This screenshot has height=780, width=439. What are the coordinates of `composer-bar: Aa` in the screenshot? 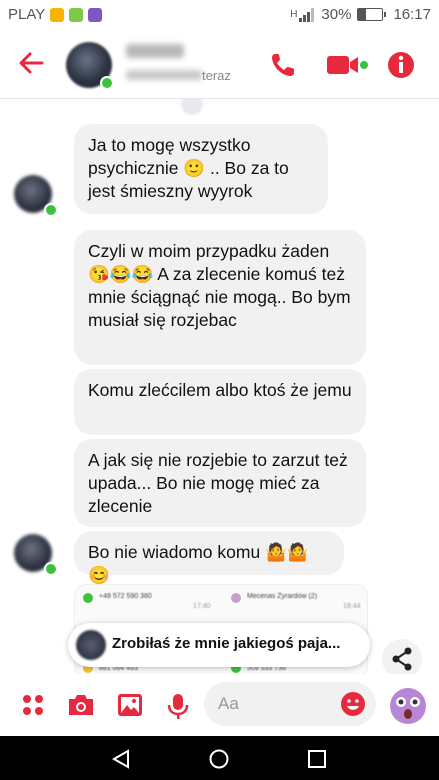 It's located at (219, 705).